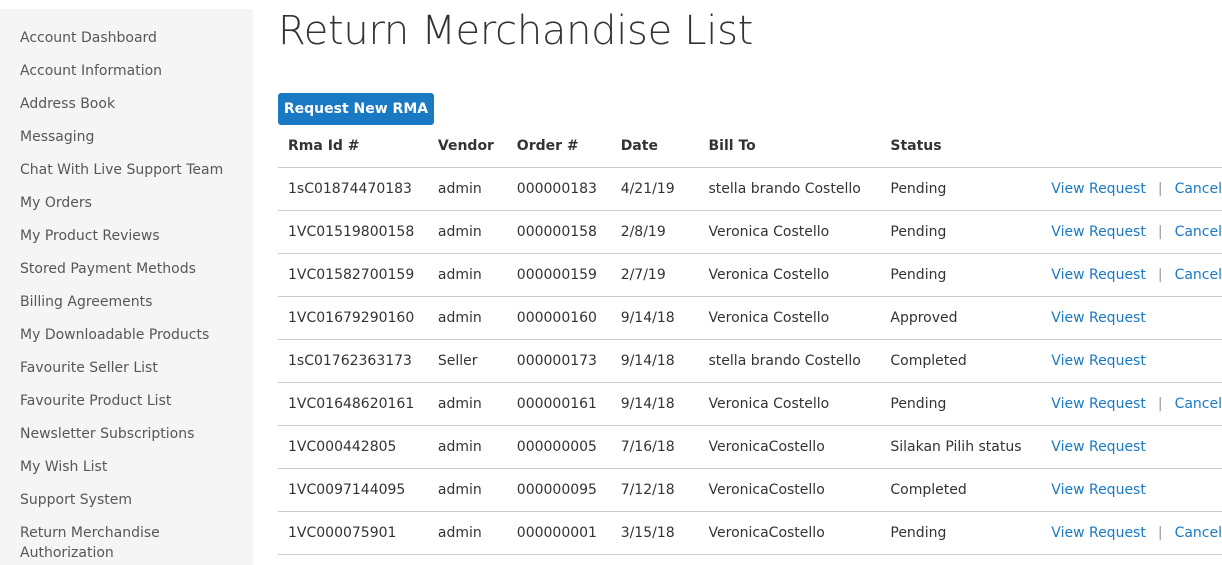 The width and height of the screenshot is (1222, 565). Describe the element at coordinates (353, 490) in the screenshot. I see `rma-id-cell: 1VC0097144095` at that location.